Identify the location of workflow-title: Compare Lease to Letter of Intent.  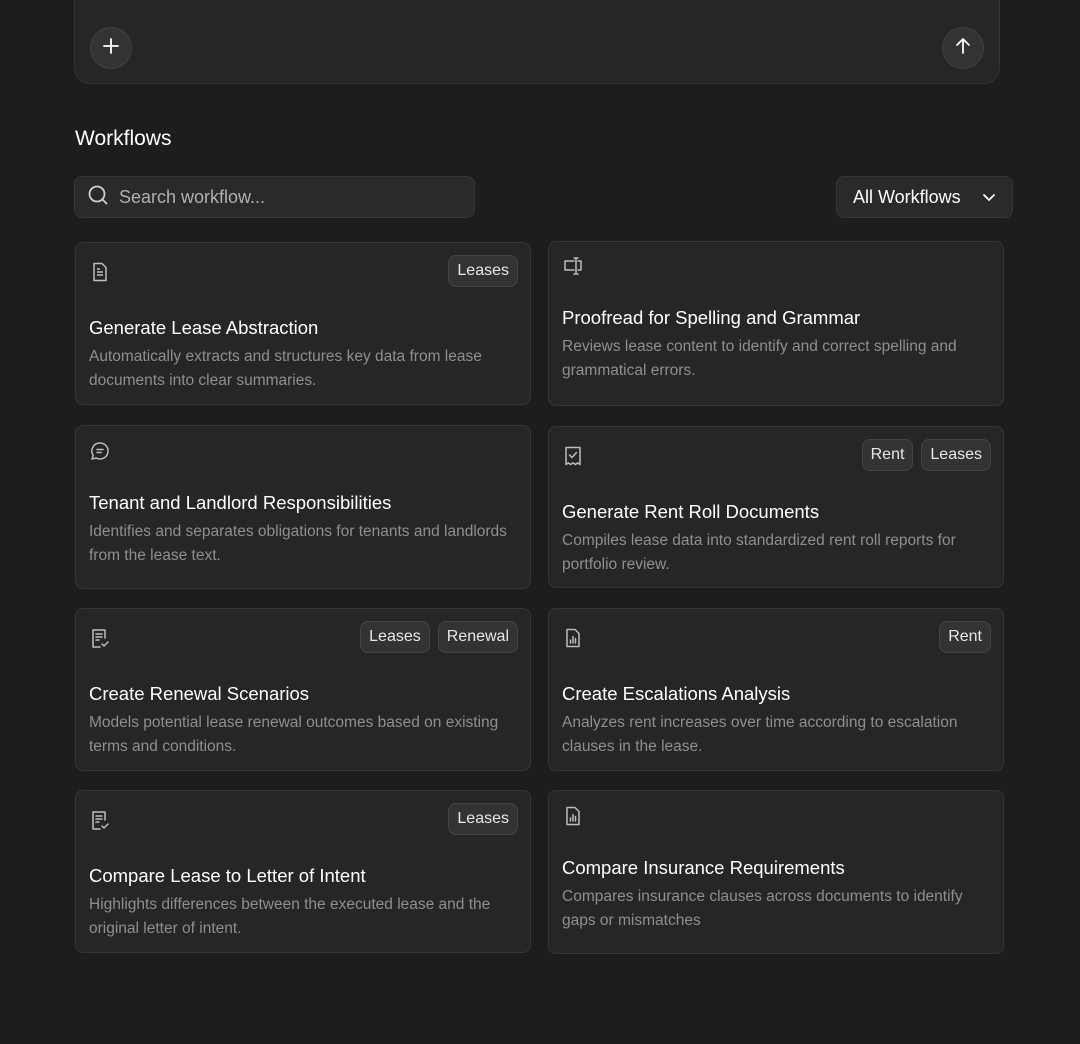
(227, 875).